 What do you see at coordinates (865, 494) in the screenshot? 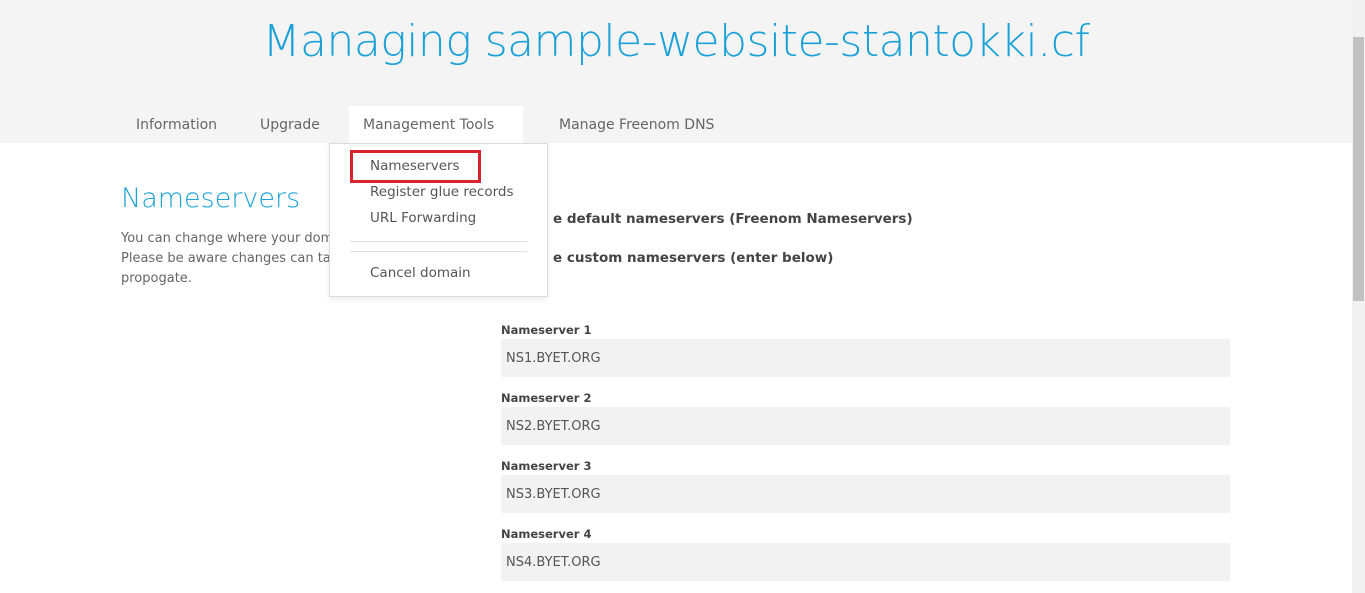
I see `nameserver-3-input` at bounding box center [865, 494].